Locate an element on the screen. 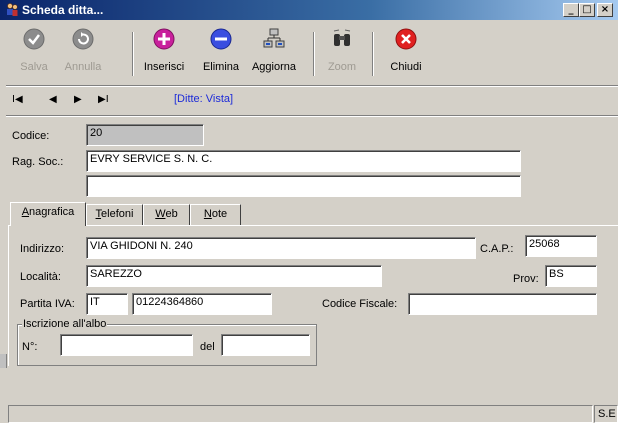 This screenshot has height=423, width=618. ragsoc2-field is located at coordinates (303, 186).